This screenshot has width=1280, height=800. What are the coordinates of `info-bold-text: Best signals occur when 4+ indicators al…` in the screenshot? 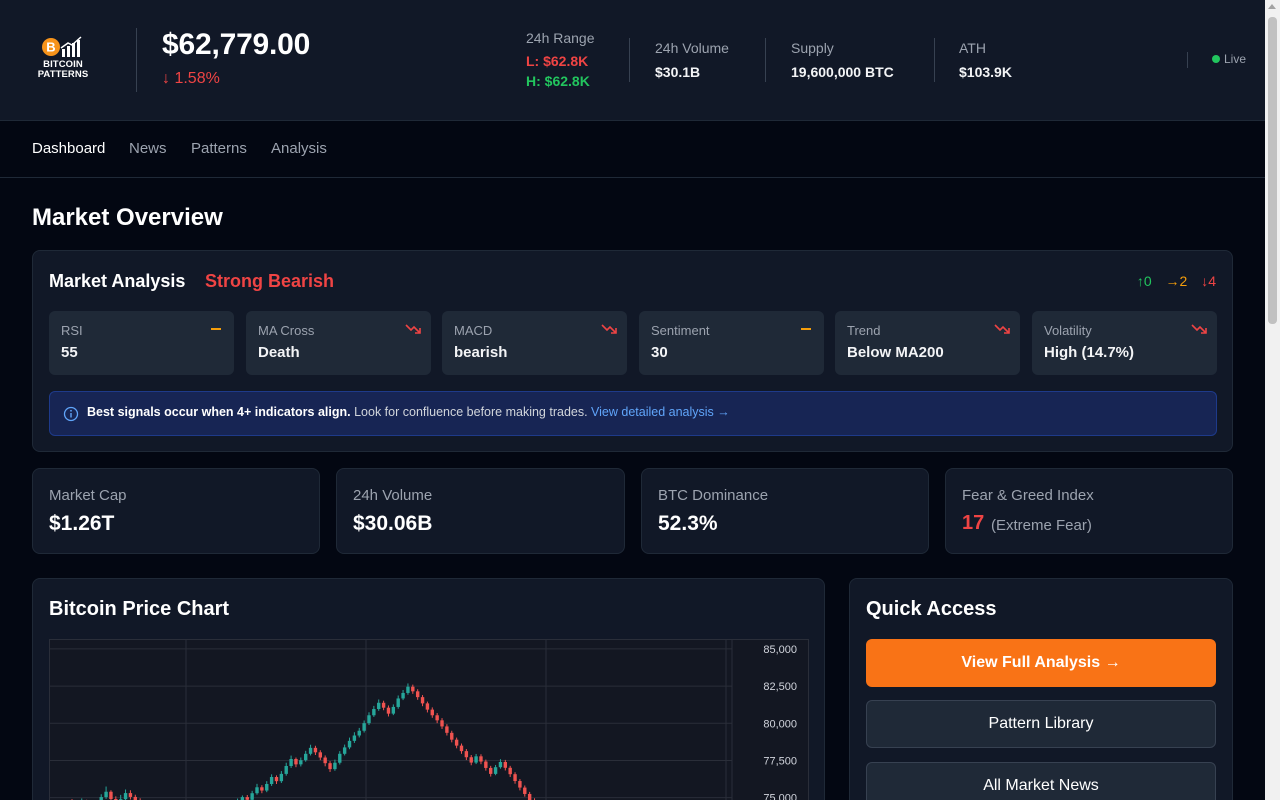 It's located at (219, 412).